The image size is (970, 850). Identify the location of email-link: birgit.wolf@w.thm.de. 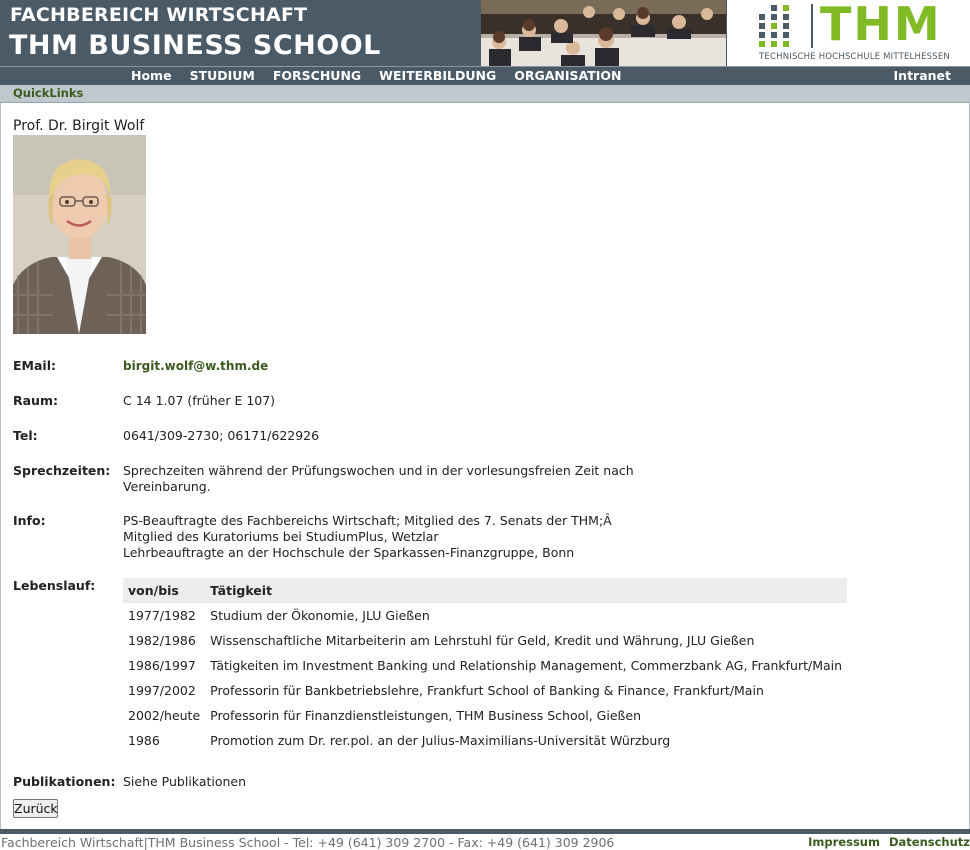
(195, 366).